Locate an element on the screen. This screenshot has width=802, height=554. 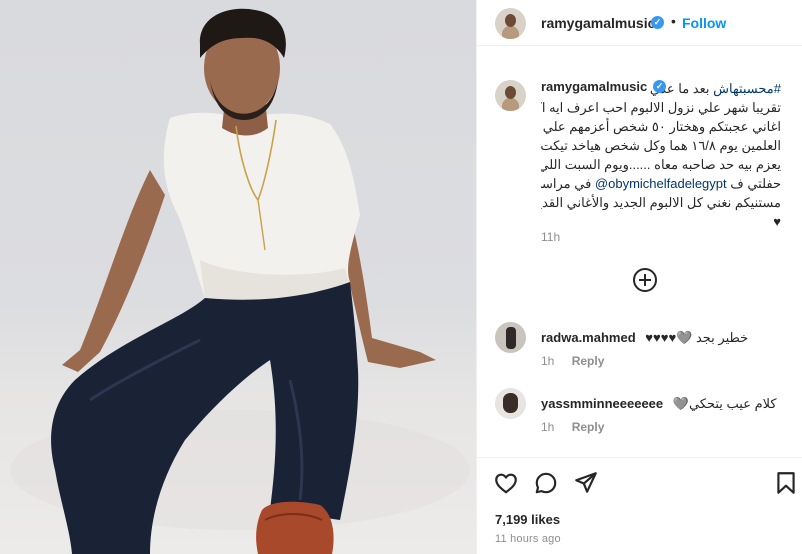
comment-body: yassmminneeeeeee كلام عيب يتحكي🩶 is located at coordinates (659, 404).